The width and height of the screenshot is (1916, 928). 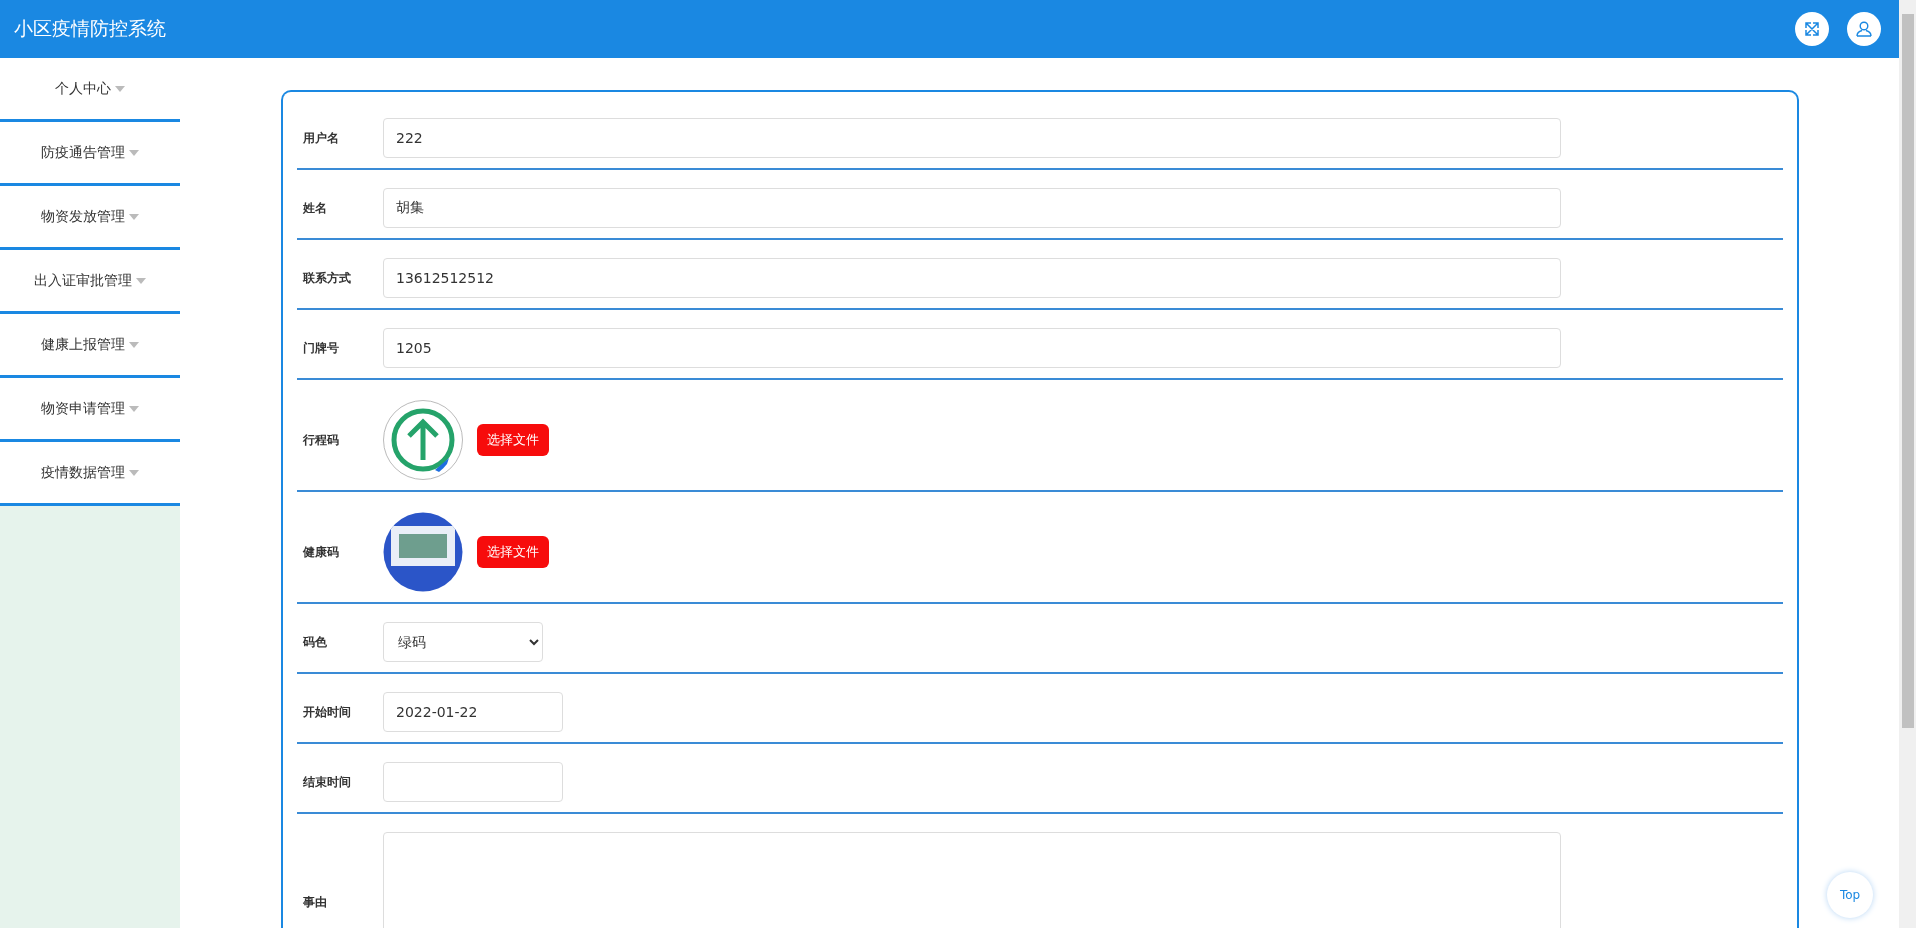 I want to click on sidebar-menu-item: 个人中心, so click(x=90, y=90).